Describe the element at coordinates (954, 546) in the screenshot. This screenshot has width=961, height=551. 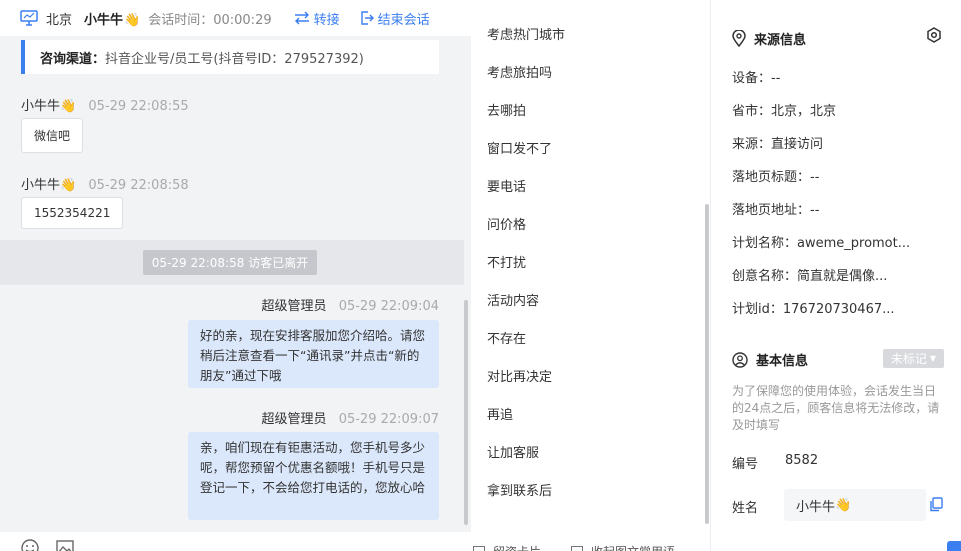
I see `floating-corner-button` at that location.